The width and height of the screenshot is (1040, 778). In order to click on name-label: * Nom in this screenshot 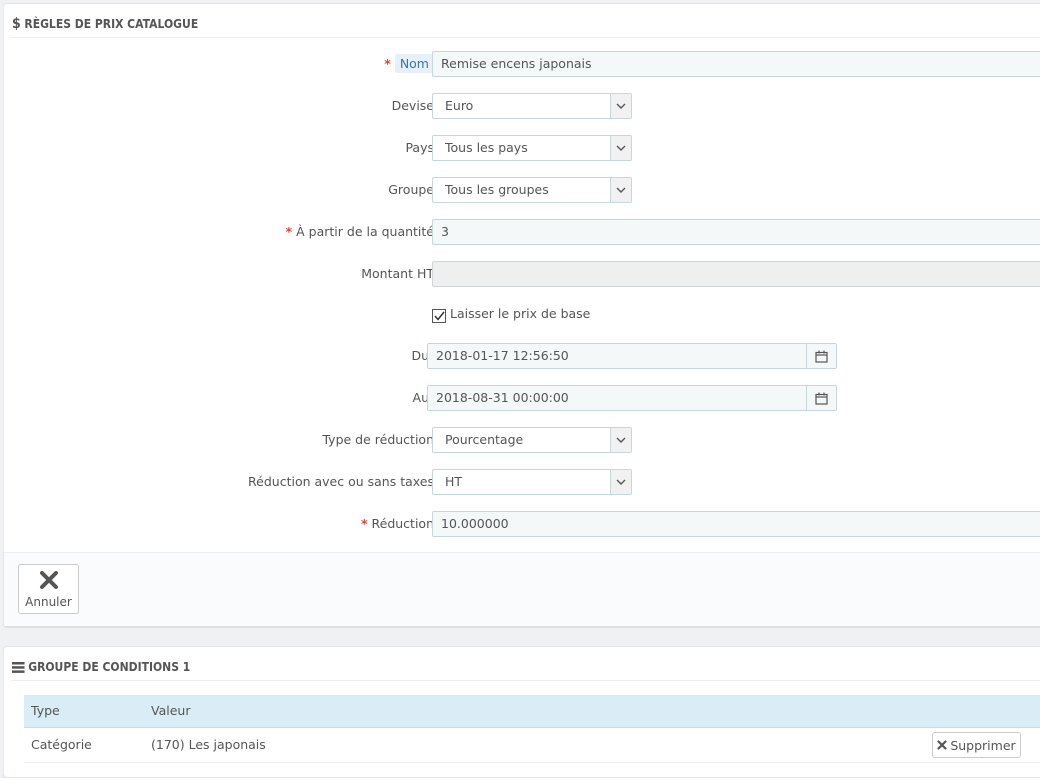, I will do `click(409, 64)`.